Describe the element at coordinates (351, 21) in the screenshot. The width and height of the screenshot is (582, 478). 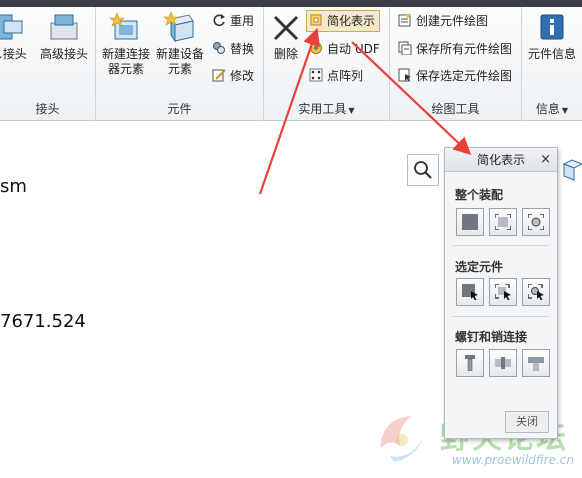
I see `simplified-rep-label: 简化表示` at that location.